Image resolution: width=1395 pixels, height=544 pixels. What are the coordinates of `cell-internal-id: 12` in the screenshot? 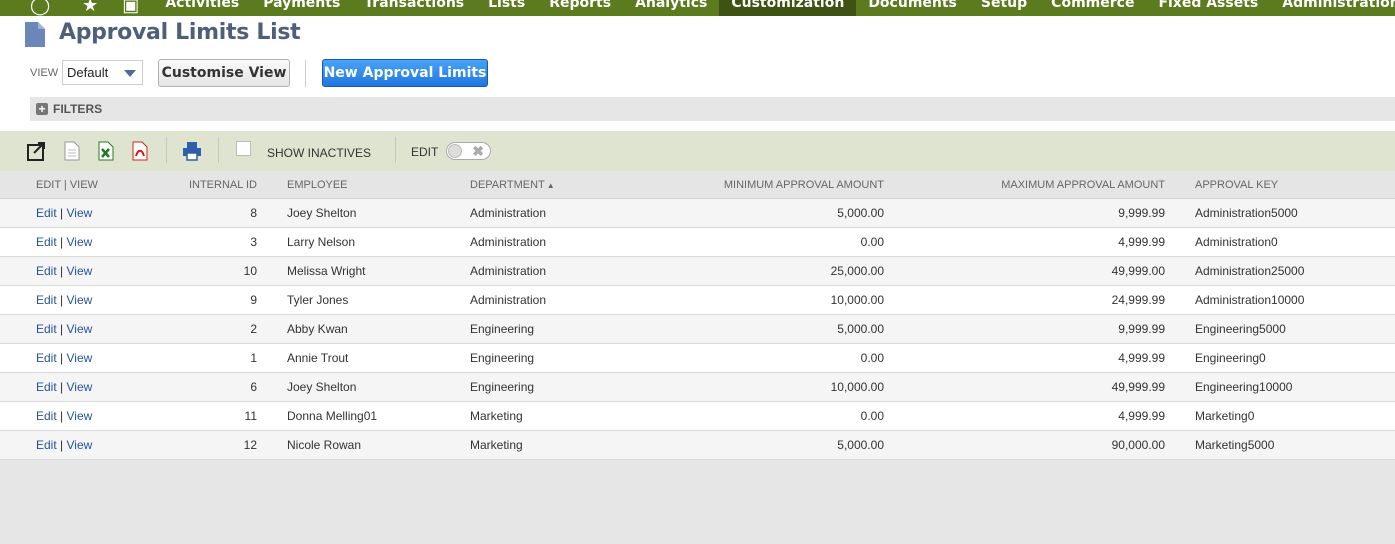 It's located at (250, 445).